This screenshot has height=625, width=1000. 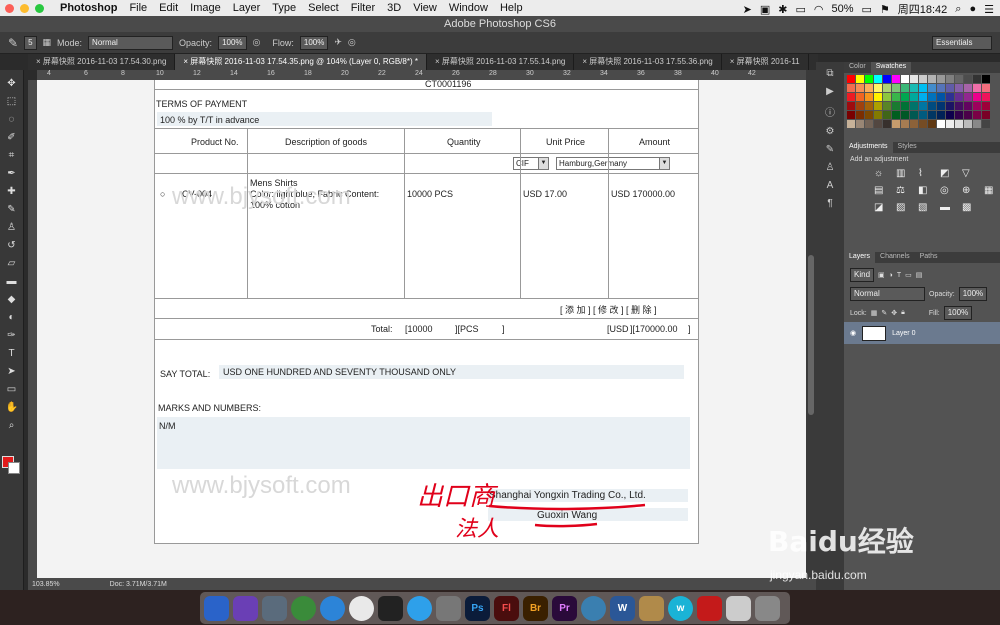 I want to click on eyedropper-tool-icon: ✒, so click(x=12, y=174).